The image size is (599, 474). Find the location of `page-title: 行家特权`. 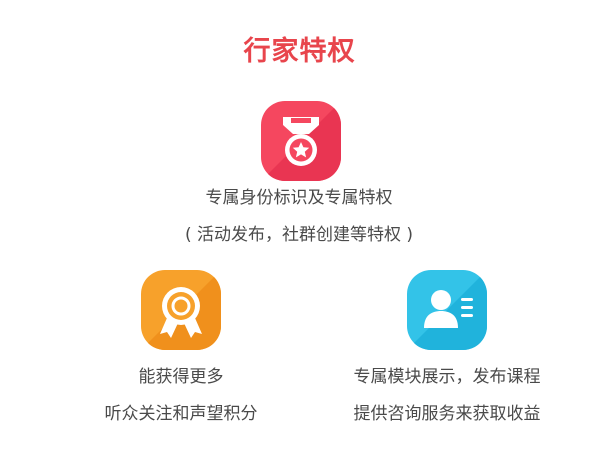

page-title: 行家特权 is located at coordinates (299, 51).